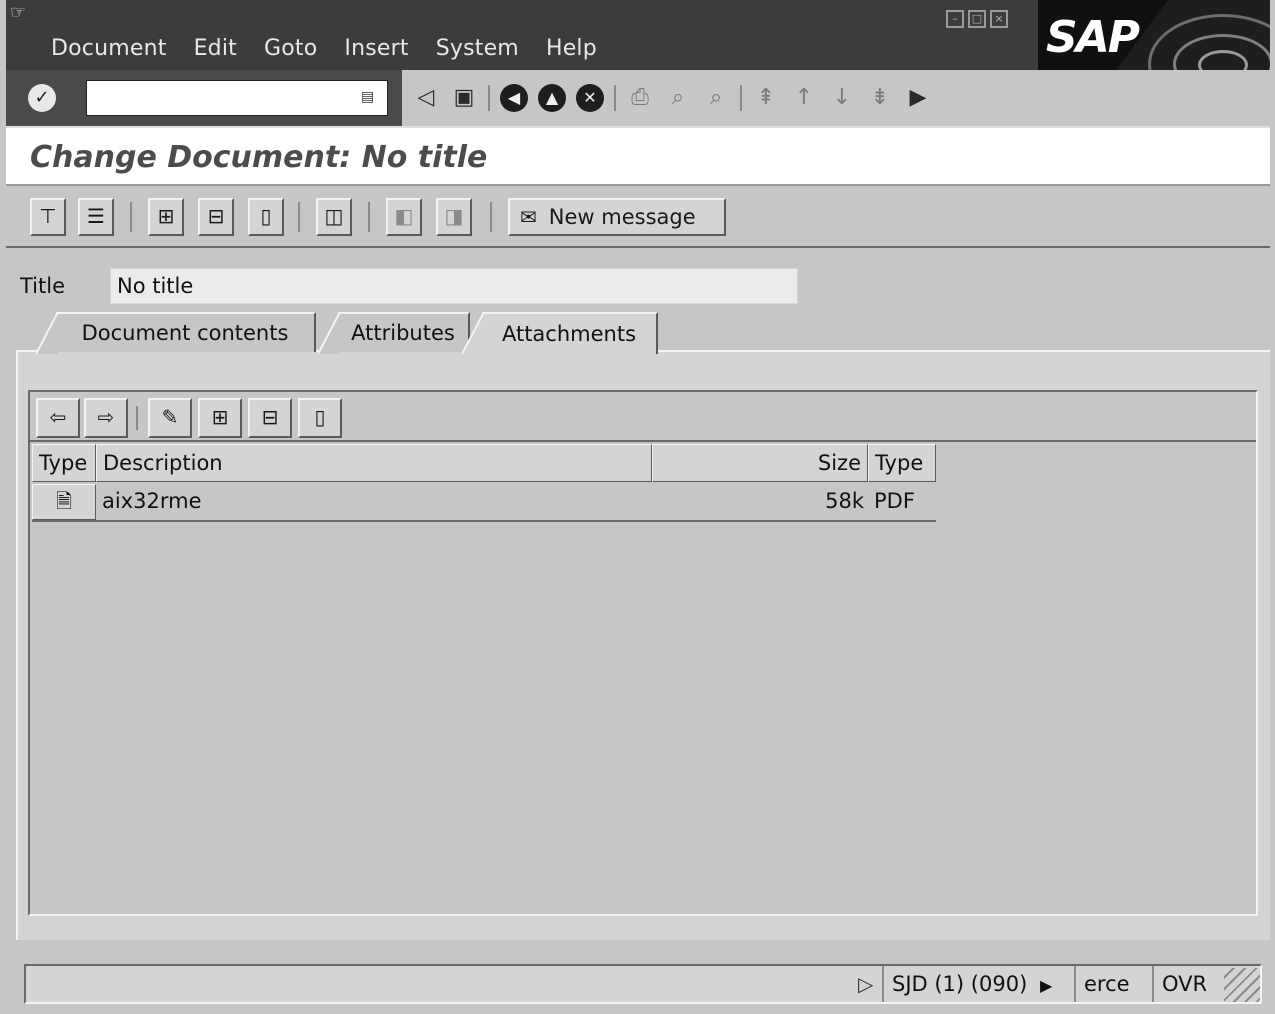  Describe the element at coordinates (842, 98) in the screenshot. I see `next-page-icon: ↓` at that location.